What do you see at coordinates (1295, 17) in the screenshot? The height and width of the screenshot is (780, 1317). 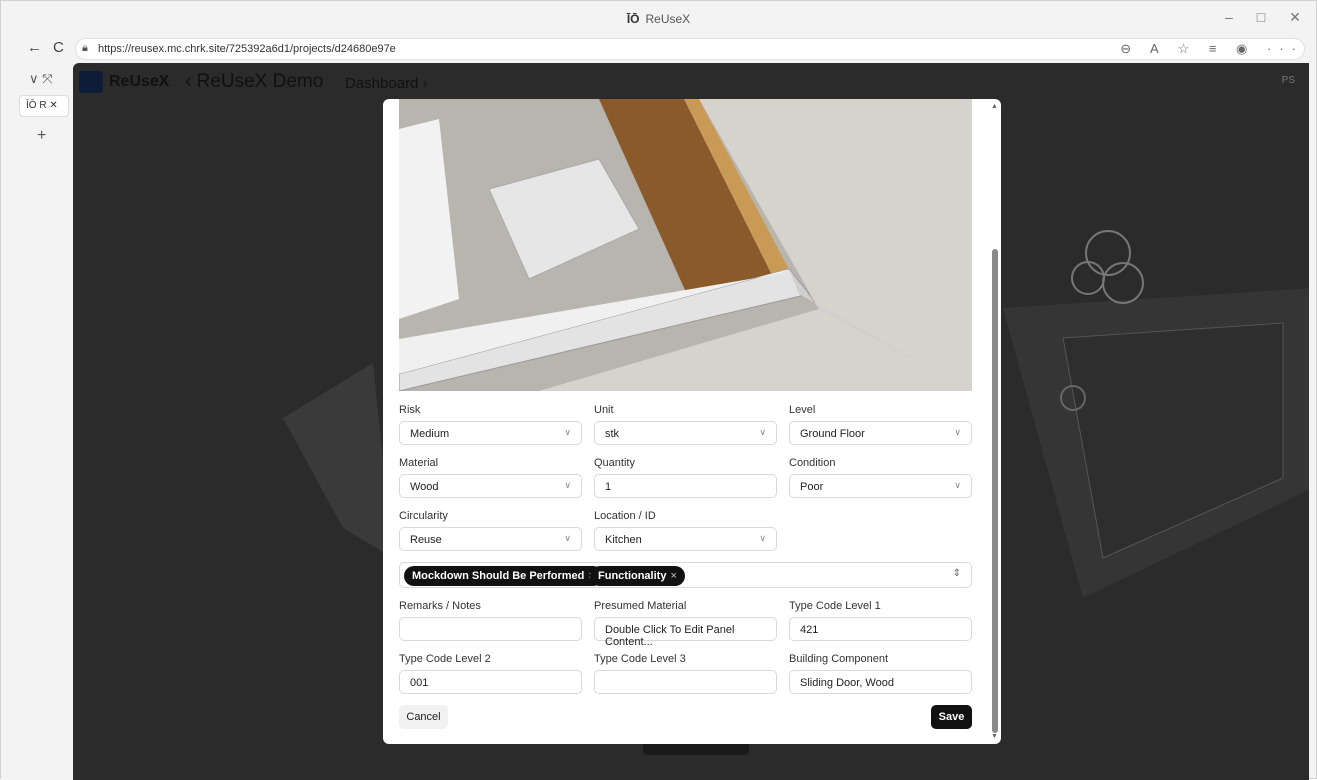 I see `close-button: ✕` at bounding box center [1295, 17].